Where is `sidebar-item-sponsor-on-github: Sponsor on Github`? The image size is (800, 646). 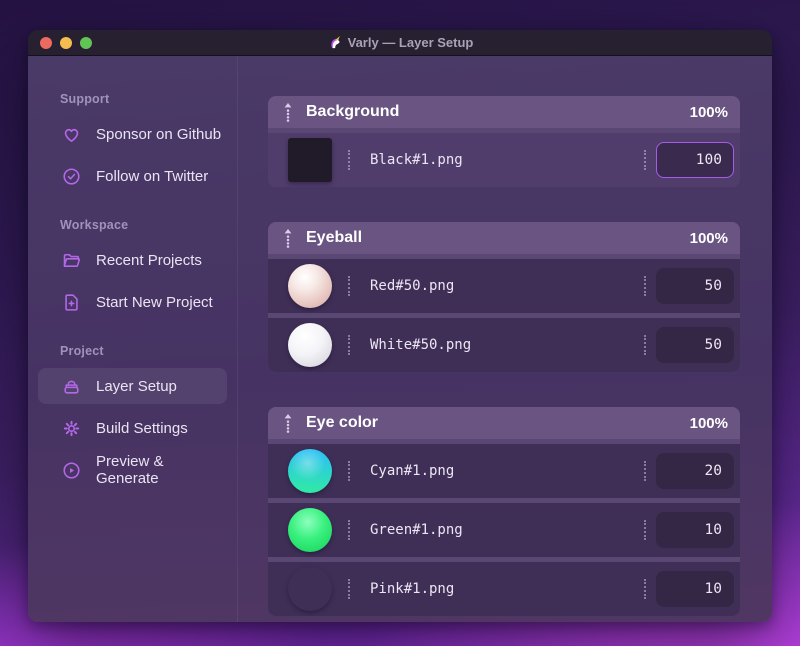
sidebar-item-sponsor-on-github: Sponsor on Github is located at coordinates (132, 134).